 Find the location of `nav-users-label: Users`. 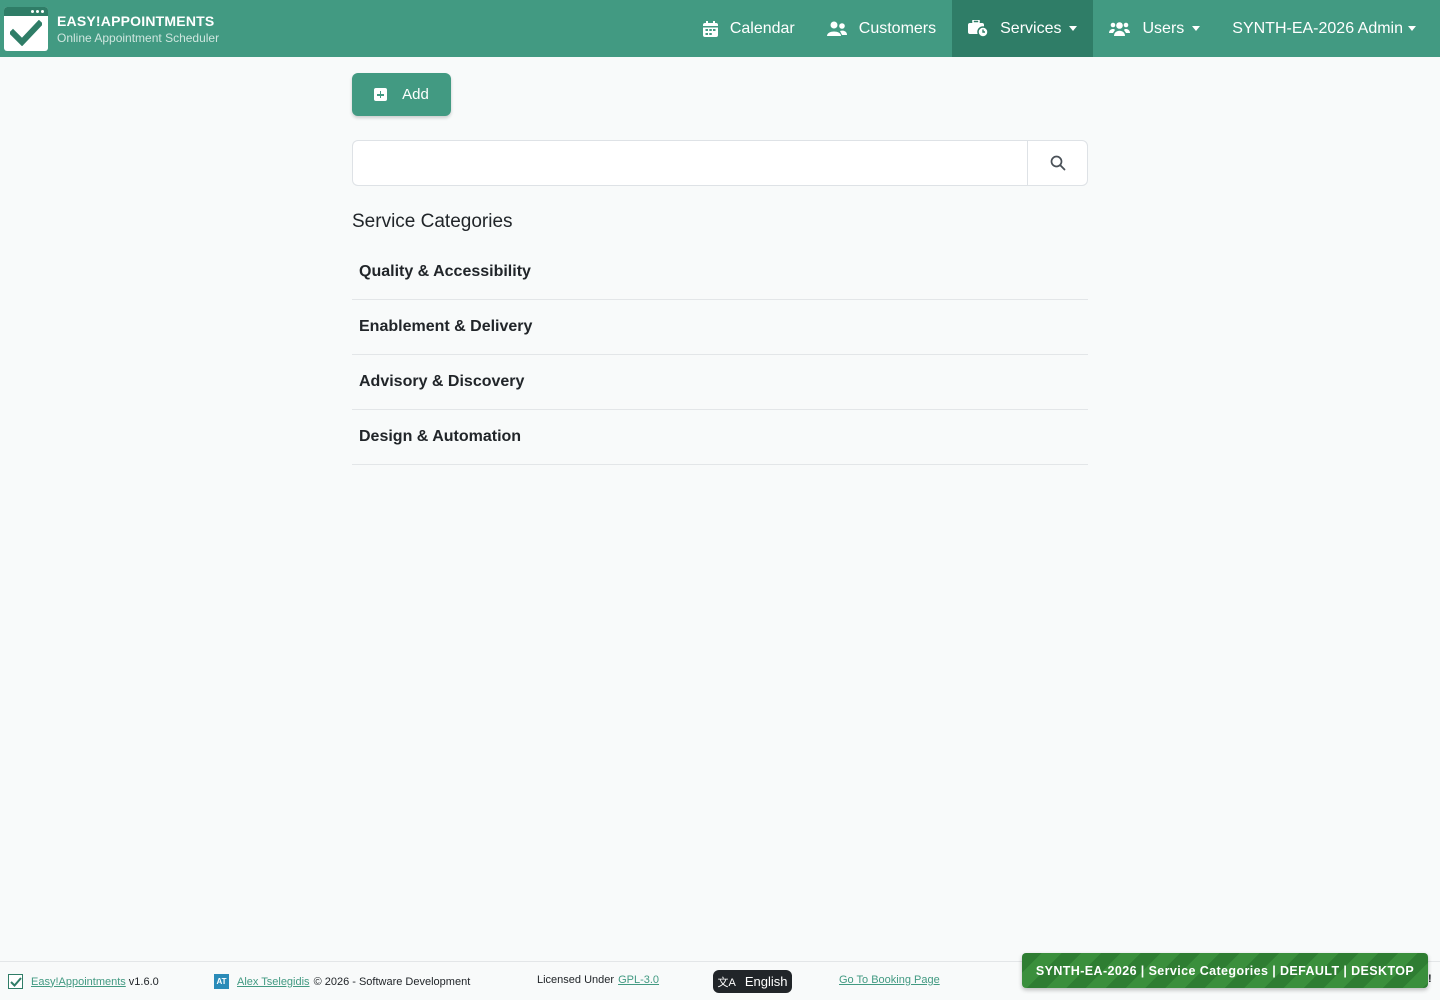

nav-users-label: Users is located at coordinates (1163, 28).